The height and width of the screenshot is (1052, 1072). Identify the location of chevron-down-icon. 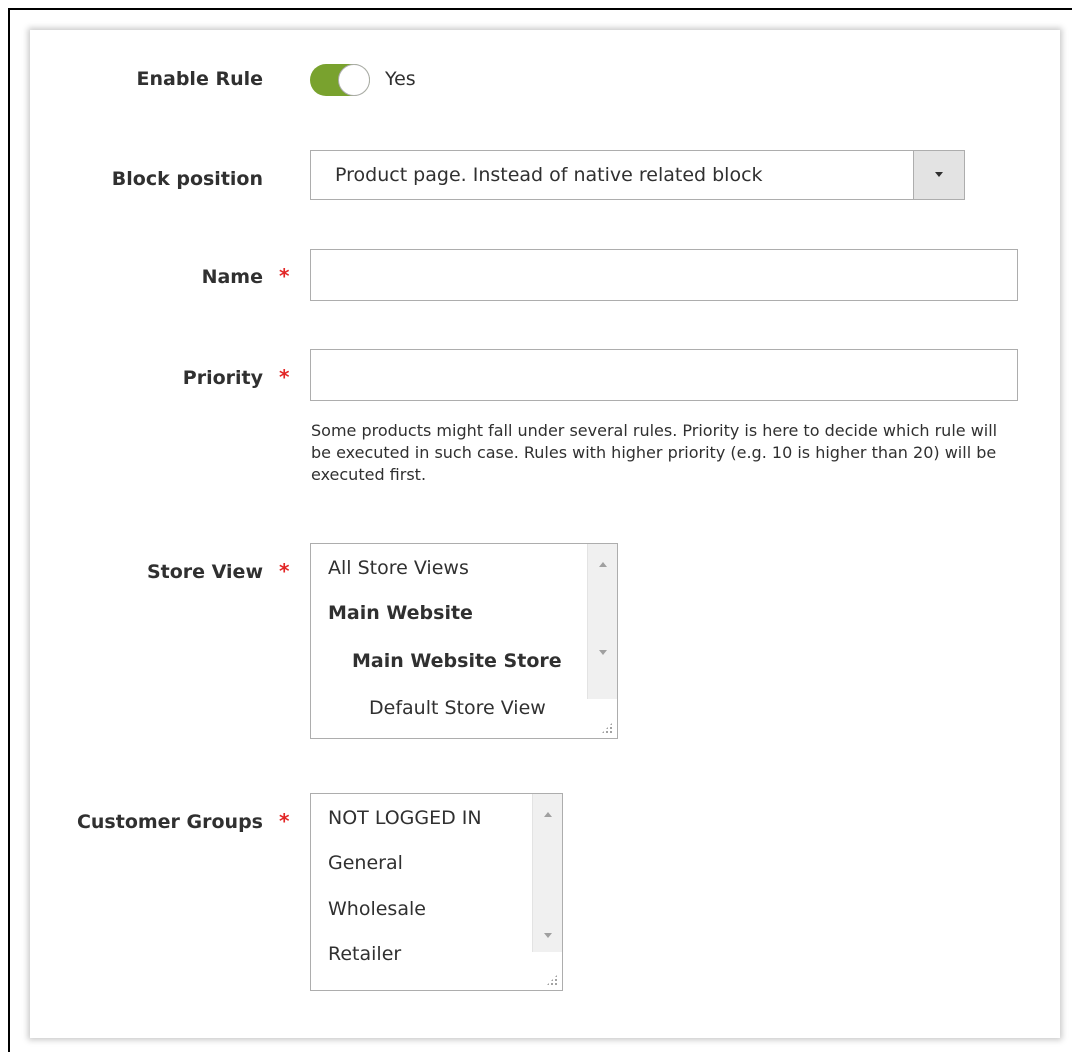
(938, 175).